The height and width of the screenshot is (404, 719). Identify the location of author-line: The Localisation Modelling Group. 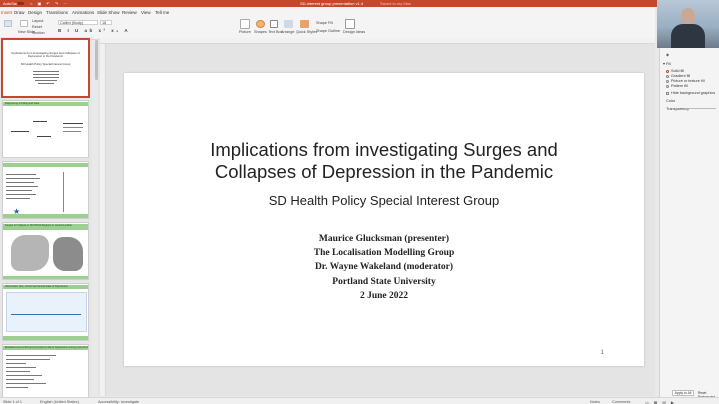
(384, 253).